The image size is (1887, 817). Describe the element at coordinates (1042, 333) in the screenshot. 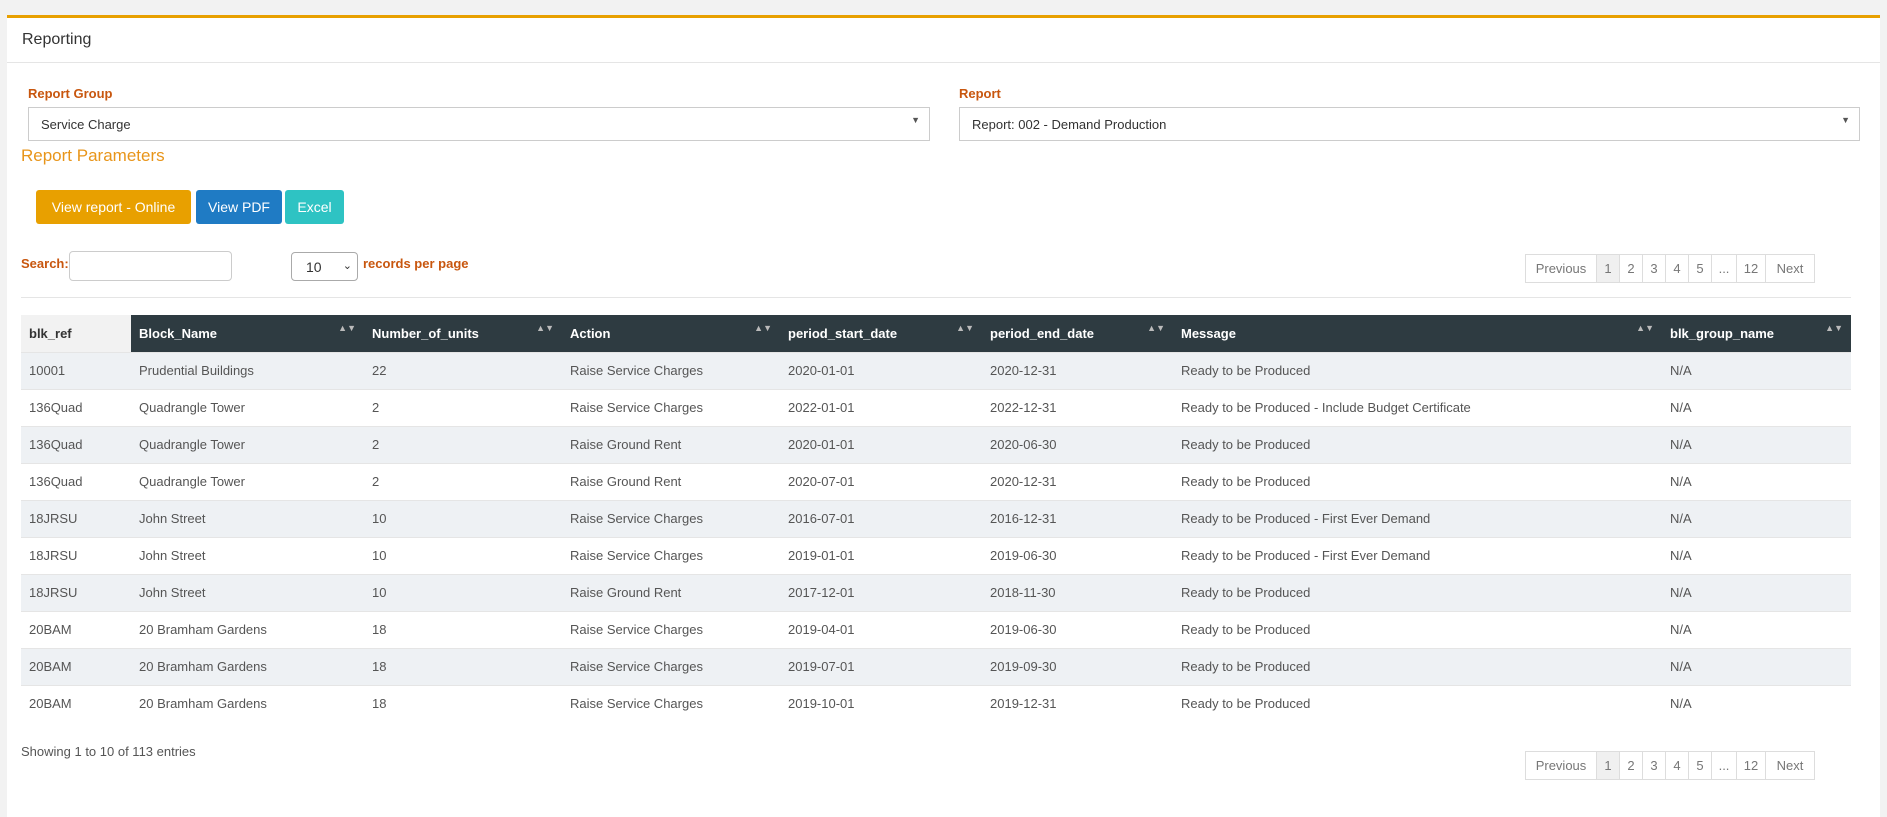

I see `column-header-label: period_end_date` at that location.